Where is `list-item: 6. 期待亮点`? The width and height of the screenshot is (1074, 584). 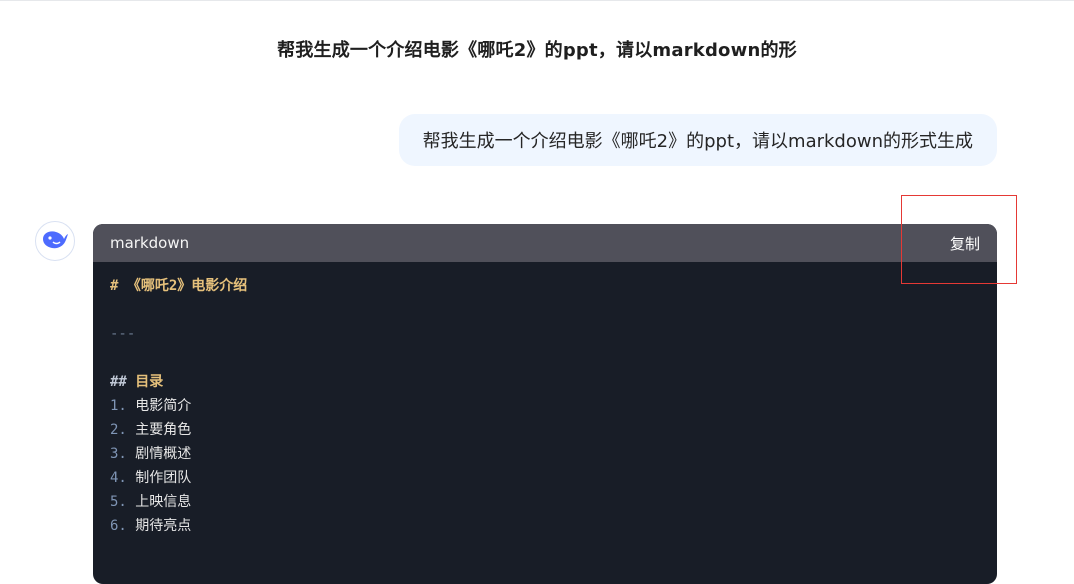
list-item: 6. 期待亮点 is located at coordinates (545, 526).